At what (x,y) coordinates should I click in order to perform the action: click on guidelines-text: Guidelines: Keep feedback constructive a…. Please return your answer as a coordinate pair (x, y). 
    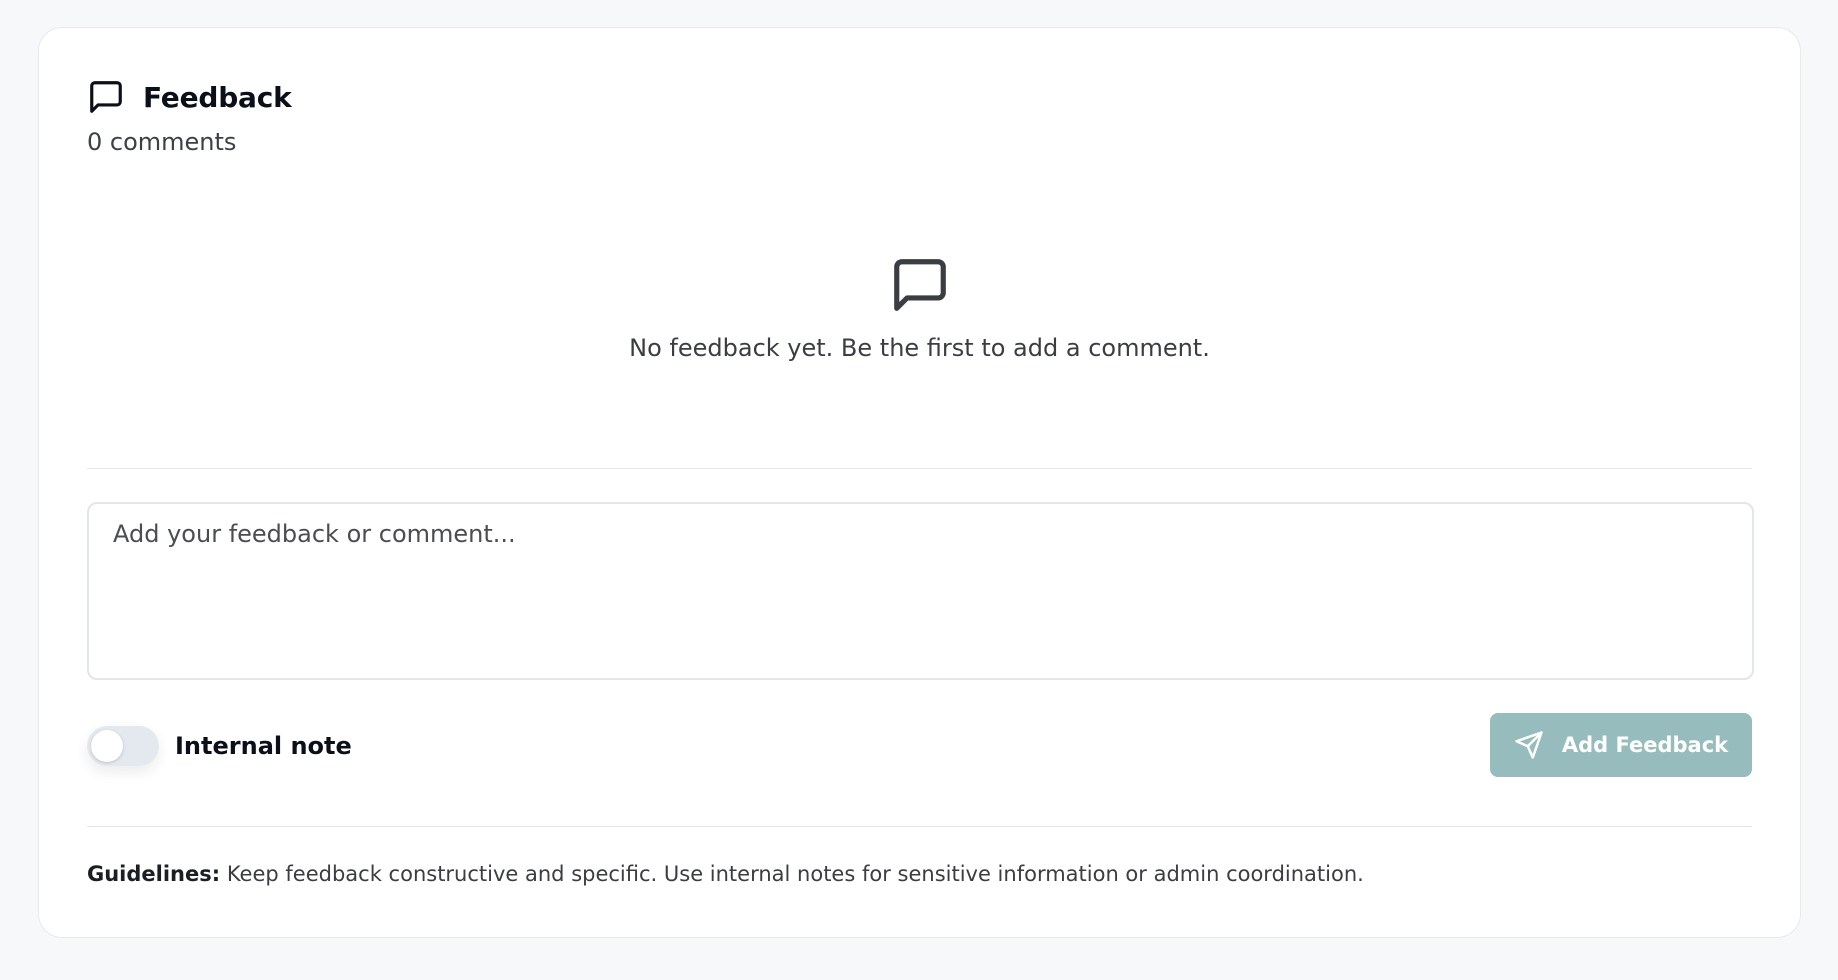
    Looking at the image, I should click on (725, 874).